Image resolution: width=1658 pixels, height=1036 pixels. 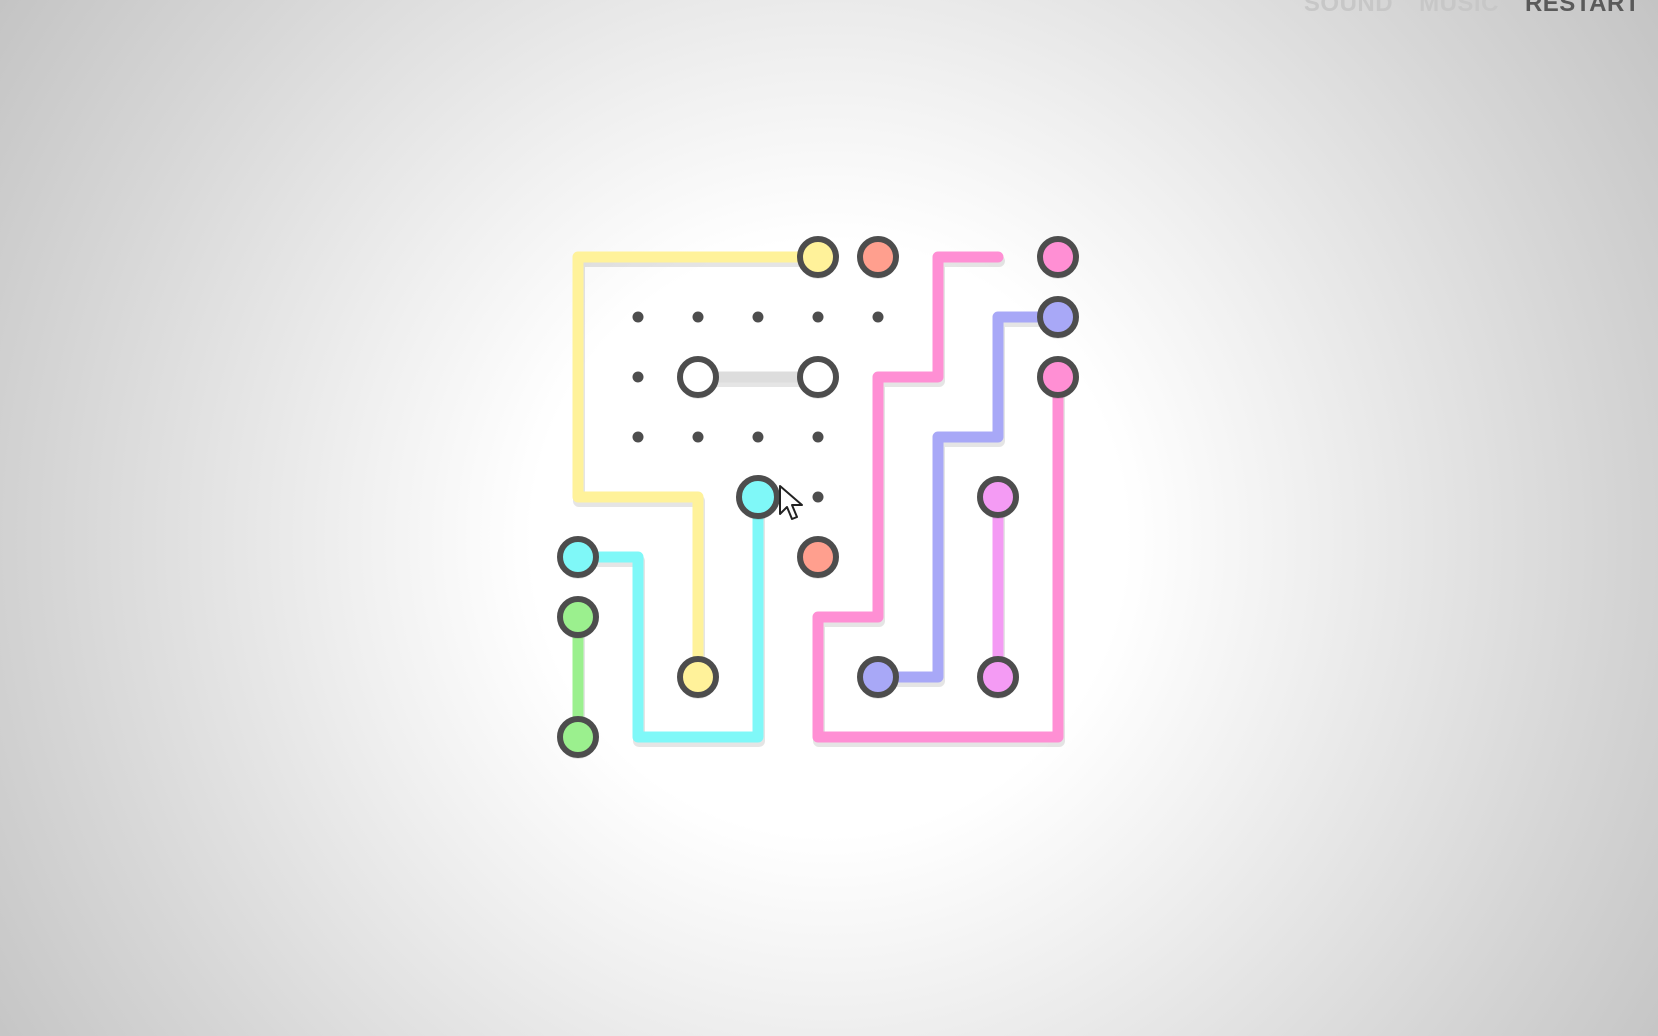 What do you see at coordinates (668, 617) in the screenshot?
I see `path-cyan` at bounding box center [668, 617].